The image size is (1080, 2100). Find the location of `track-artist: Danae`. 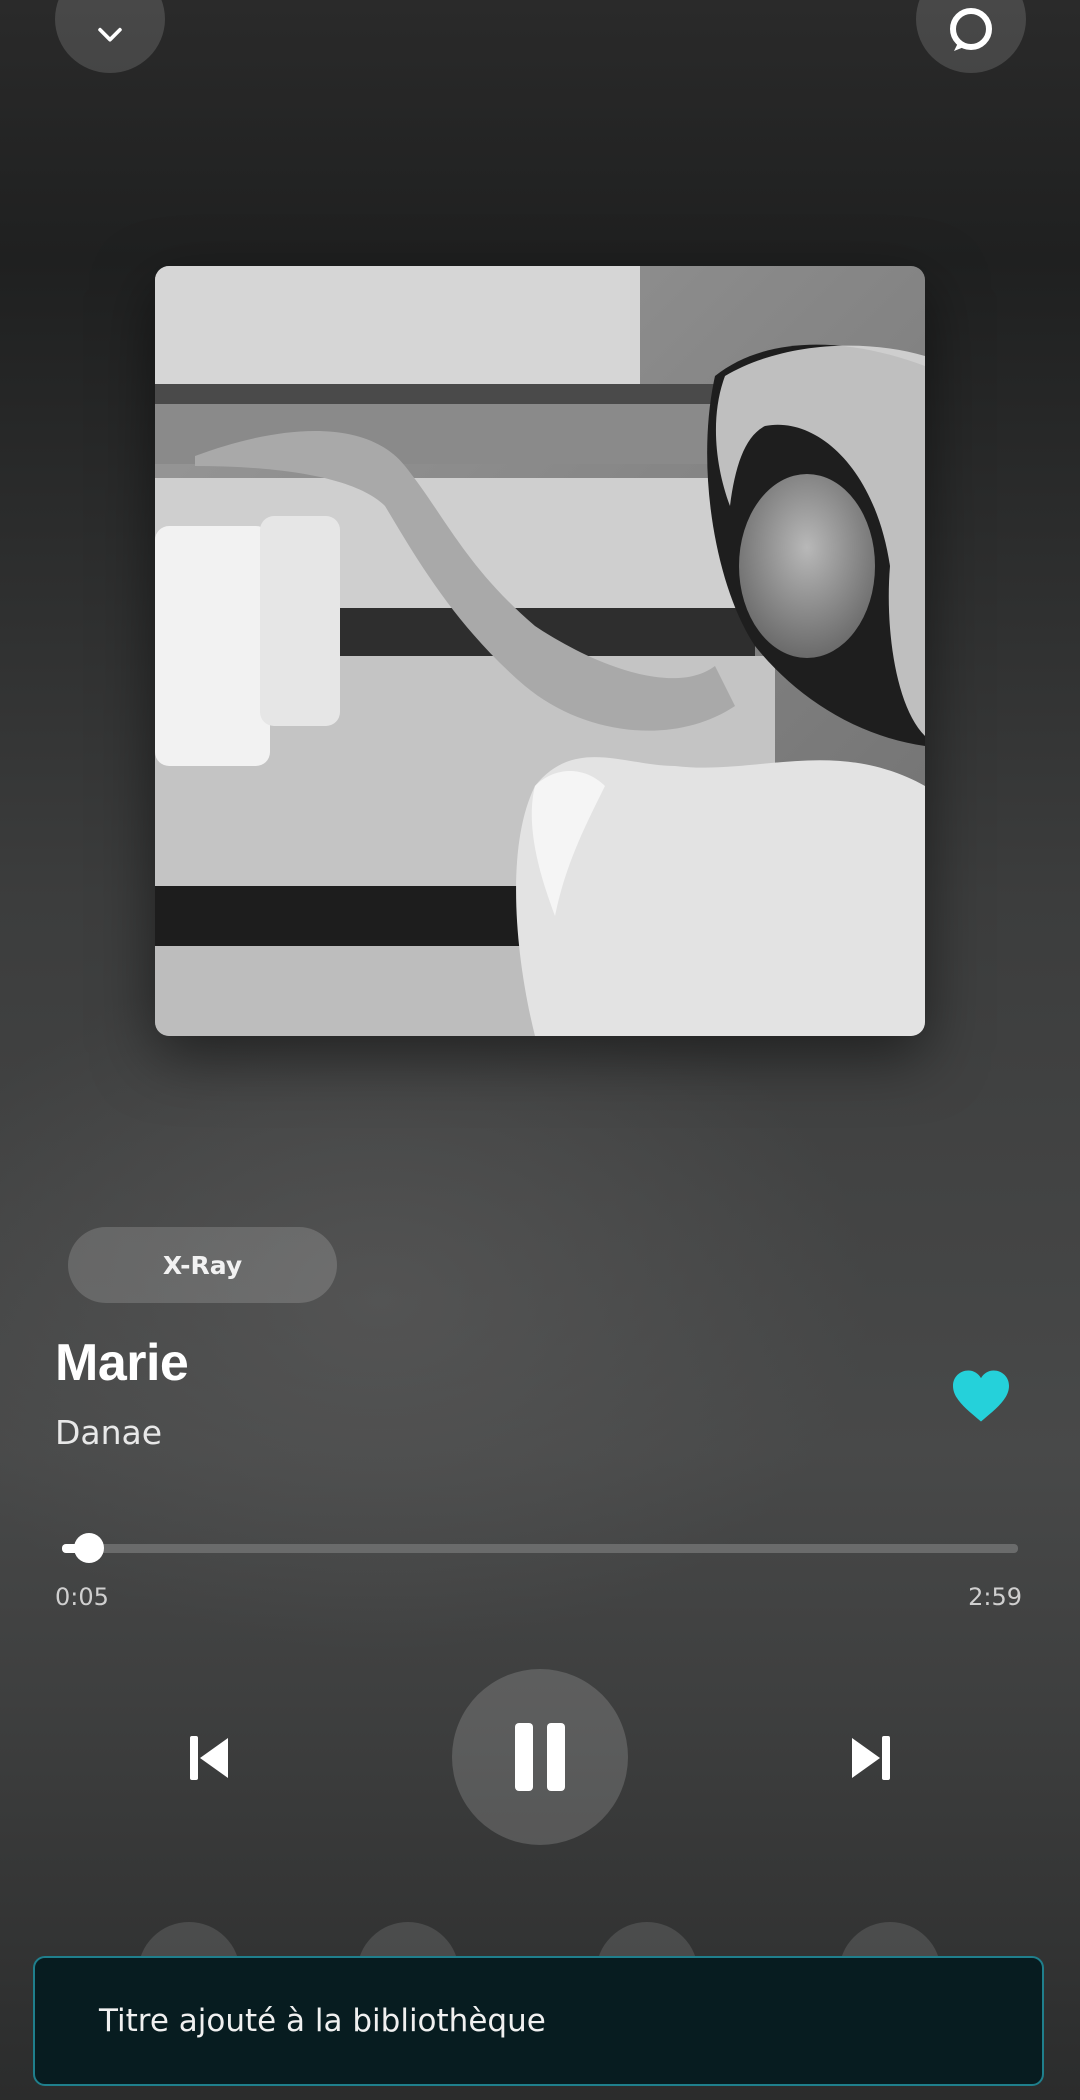

track-artist: Danae is located at coordinates (108, 1432).